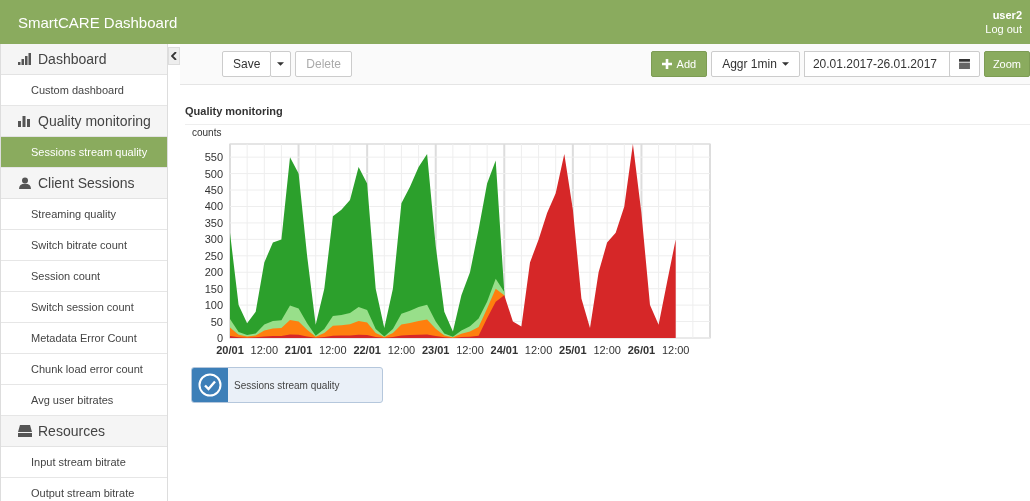  What do you see at coordinates (504, 350) in the screenshot?
I see `x-tick-label: 24/01` at bounding box center [504, 350].